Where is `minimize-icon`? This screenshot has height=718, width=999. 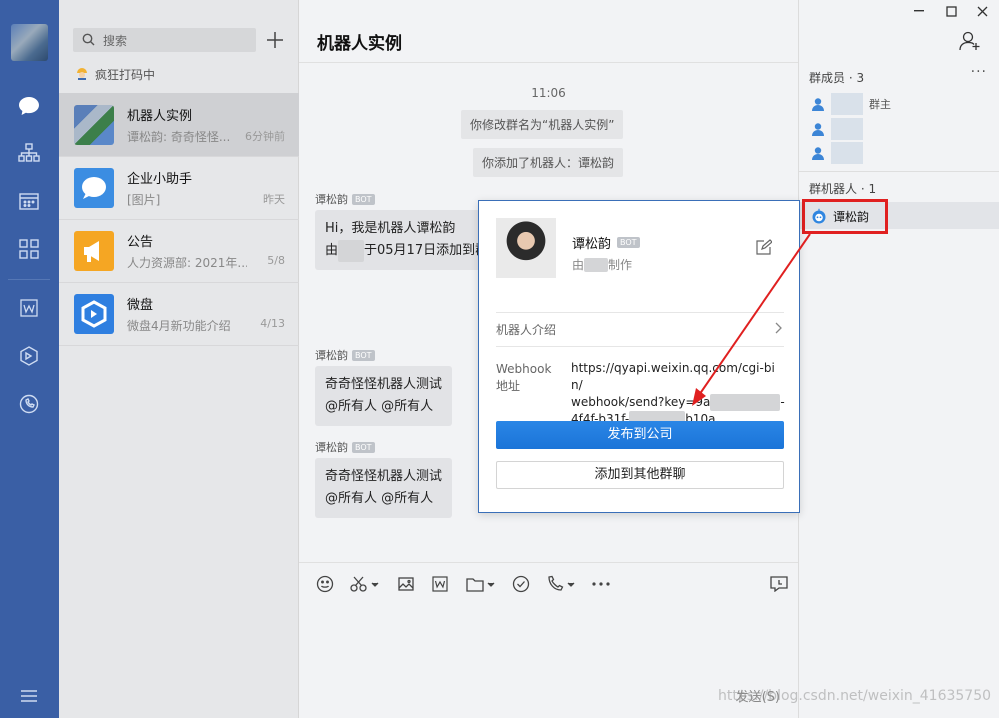 minimize-icon is located at coordinates (919, 11).